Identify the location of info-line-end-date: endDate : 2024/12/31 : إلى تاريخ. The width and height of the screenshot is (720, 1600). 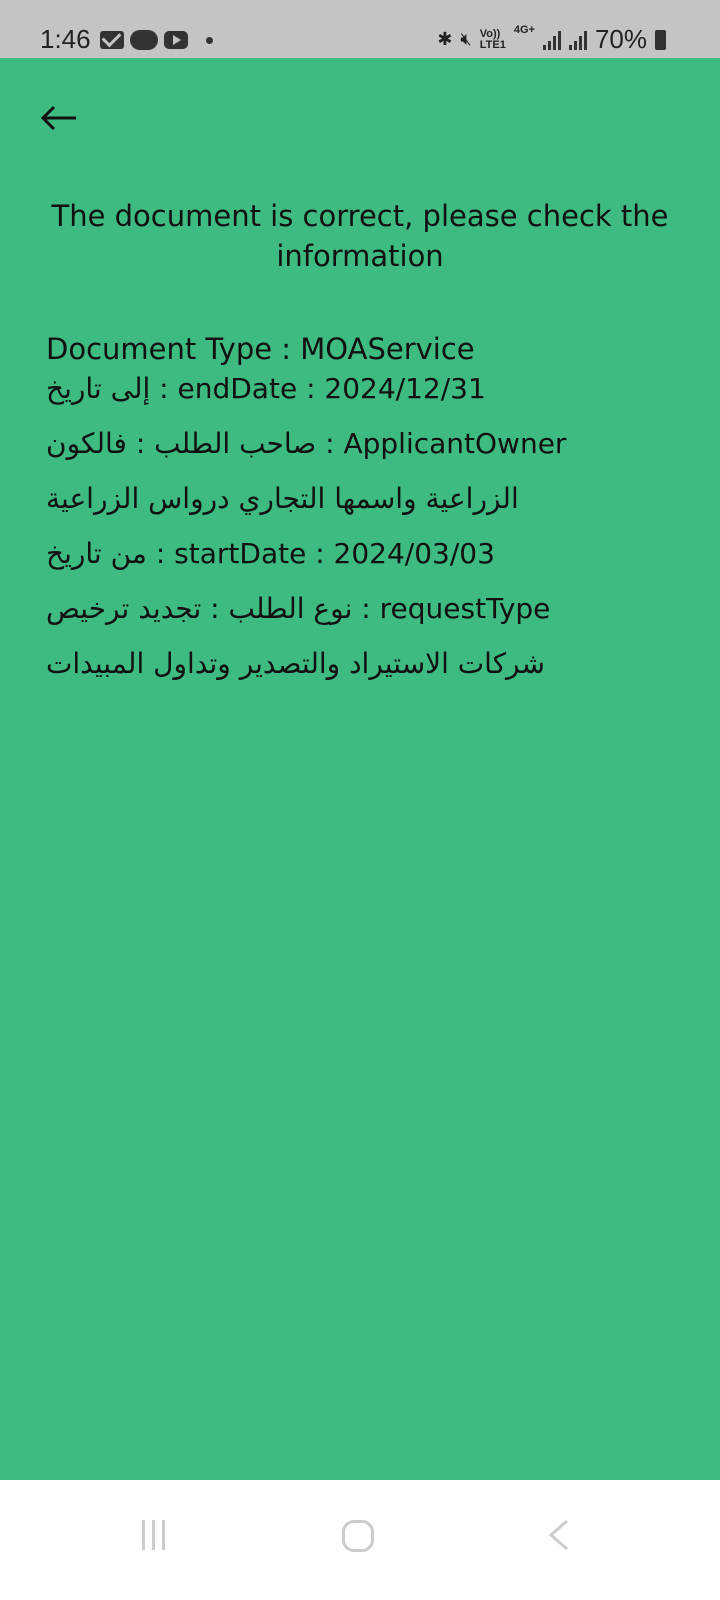
(266, 388).